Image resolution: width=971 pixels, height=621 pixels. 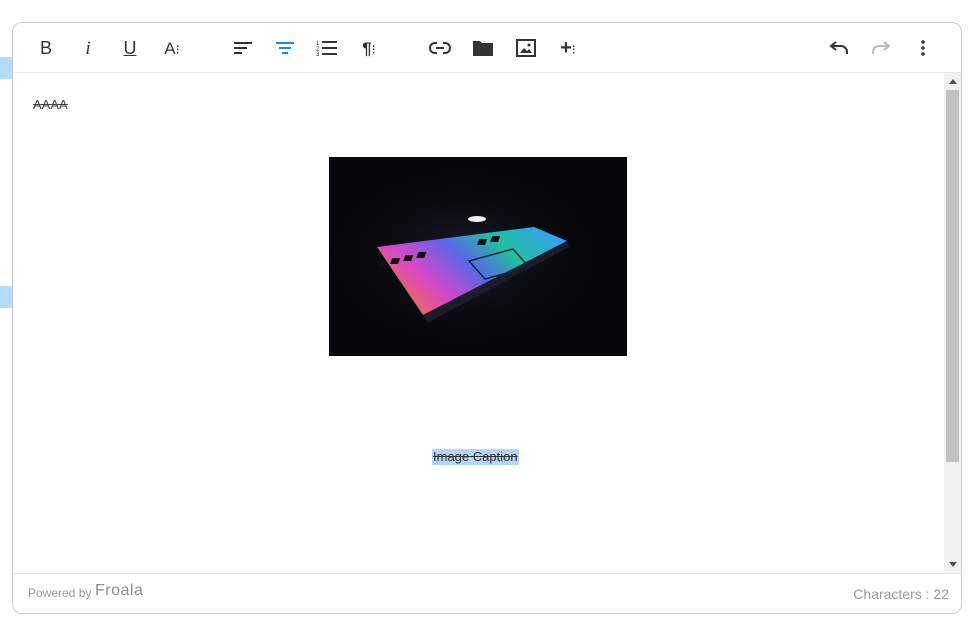 I want to click on insert-image-button, so click(x=526, y=48).